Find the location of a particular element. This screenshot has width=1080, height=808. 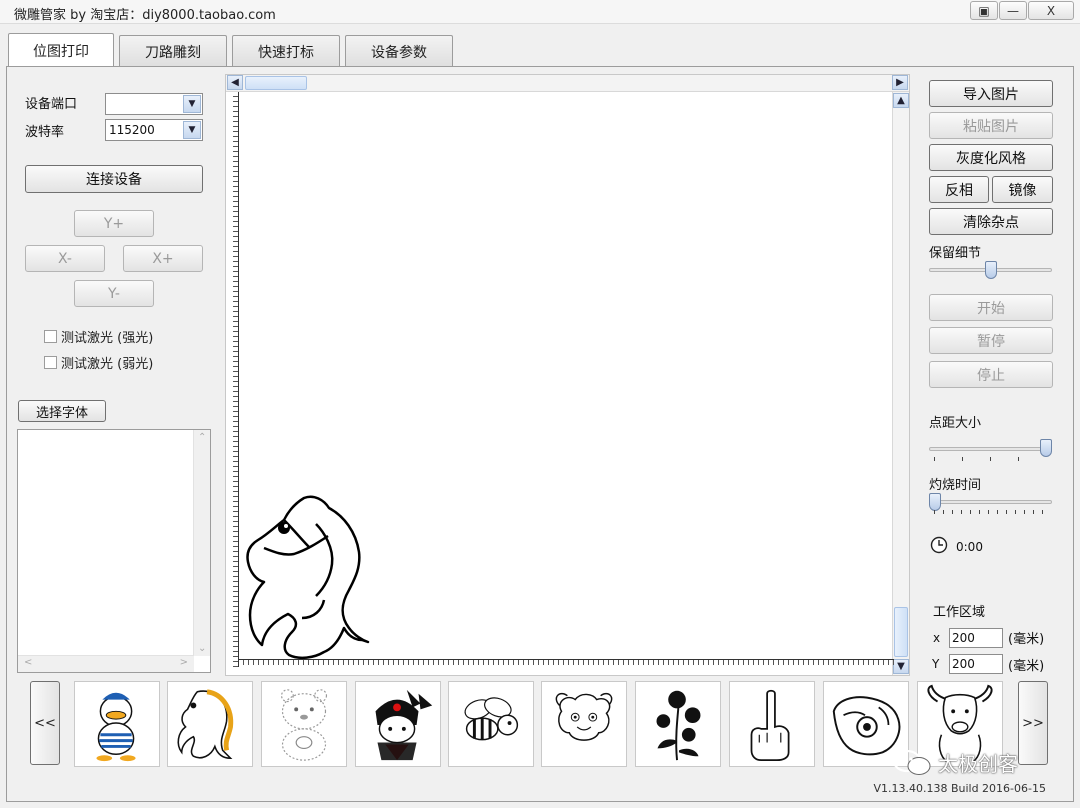

work-area-y-input: 200 is located at coordinates (976, 664).